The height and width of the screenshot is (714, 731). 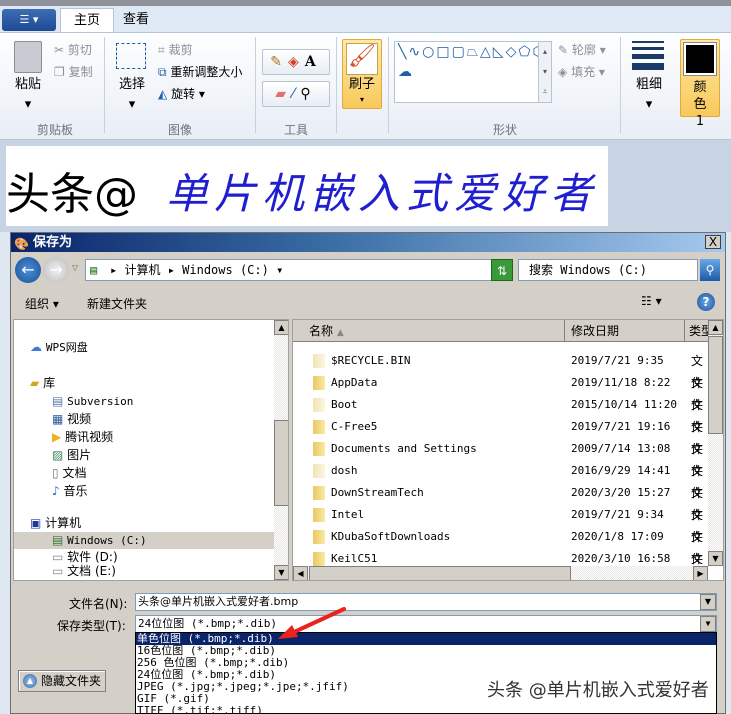 What do you see at coordinates (85, 557) in the screenshot?
I see `nav-drive-d: ▭ 软件 (D:)` at bounding box center [85, 557].